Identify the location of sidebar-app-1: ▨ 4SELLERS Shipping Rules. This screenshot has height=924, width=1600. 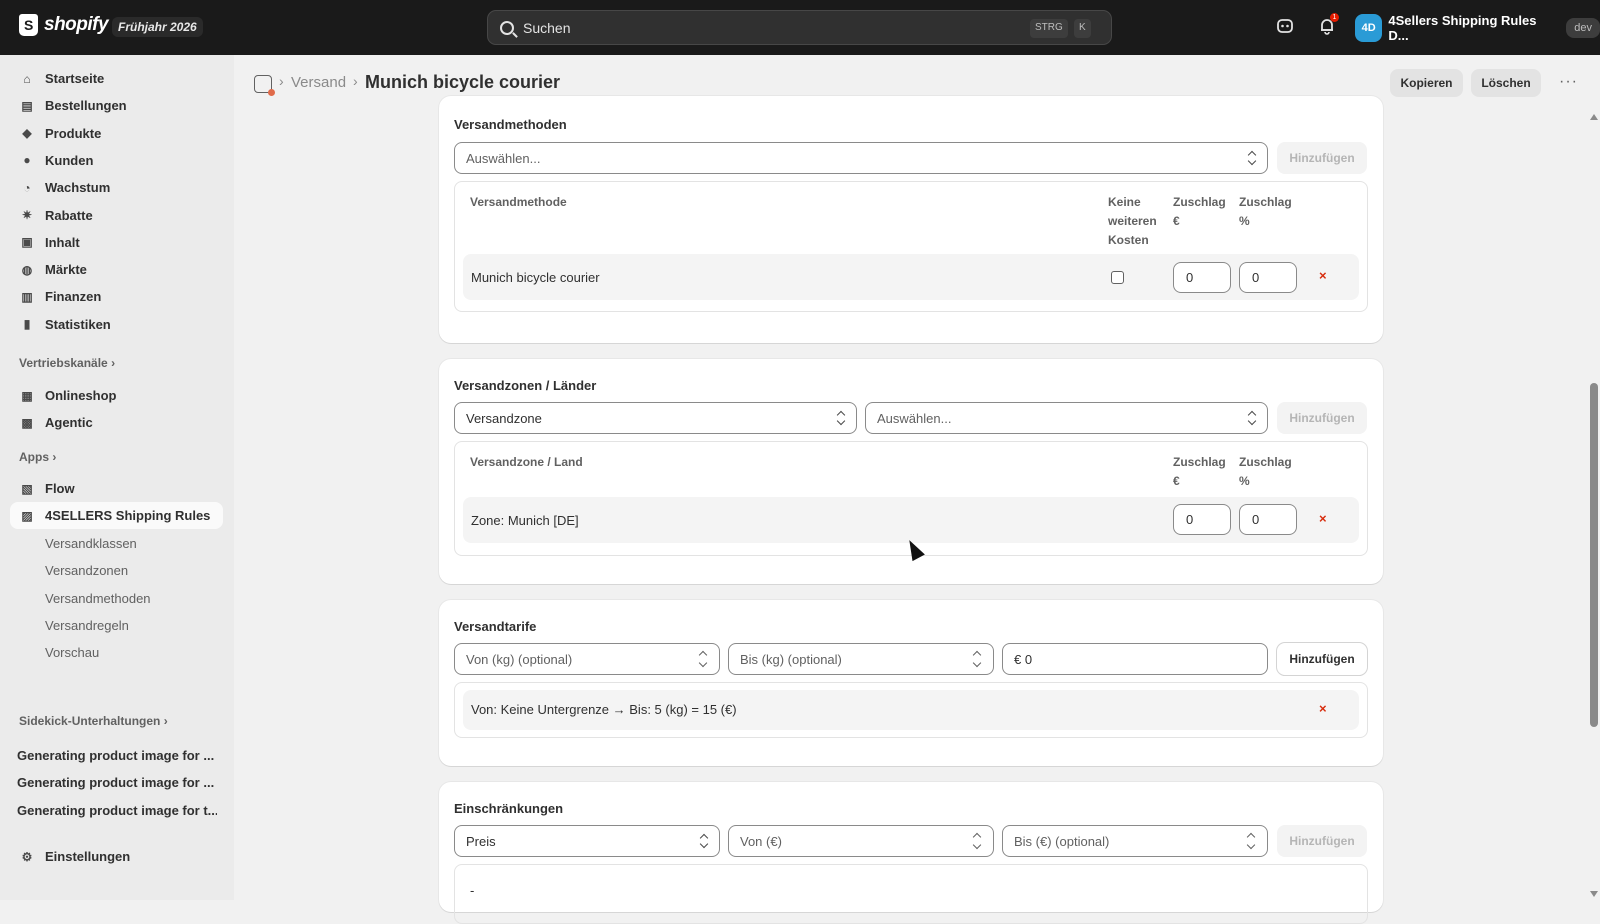
(116, 515).